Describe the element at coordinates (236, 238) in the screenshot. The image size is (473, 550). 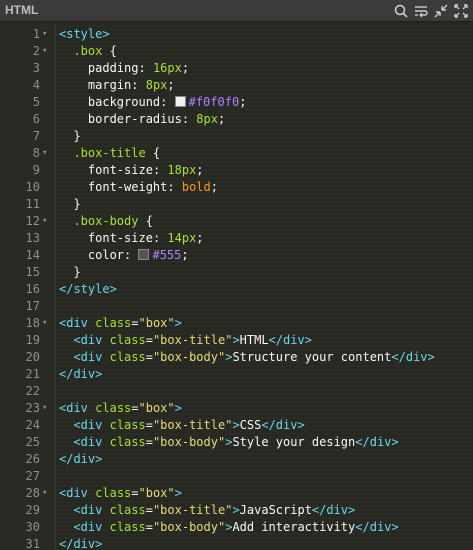
I see `code-line: 13 font-size: 14px;` at that location.